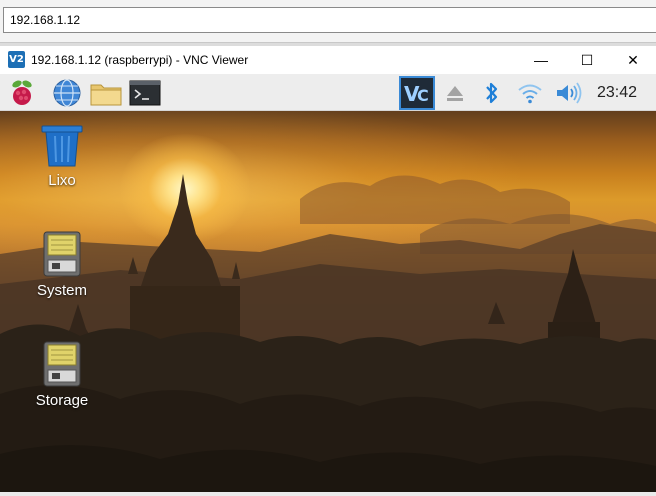 This screenshot has height=496, width=656. I want to click on close-button: ✕, so click(633, 60).